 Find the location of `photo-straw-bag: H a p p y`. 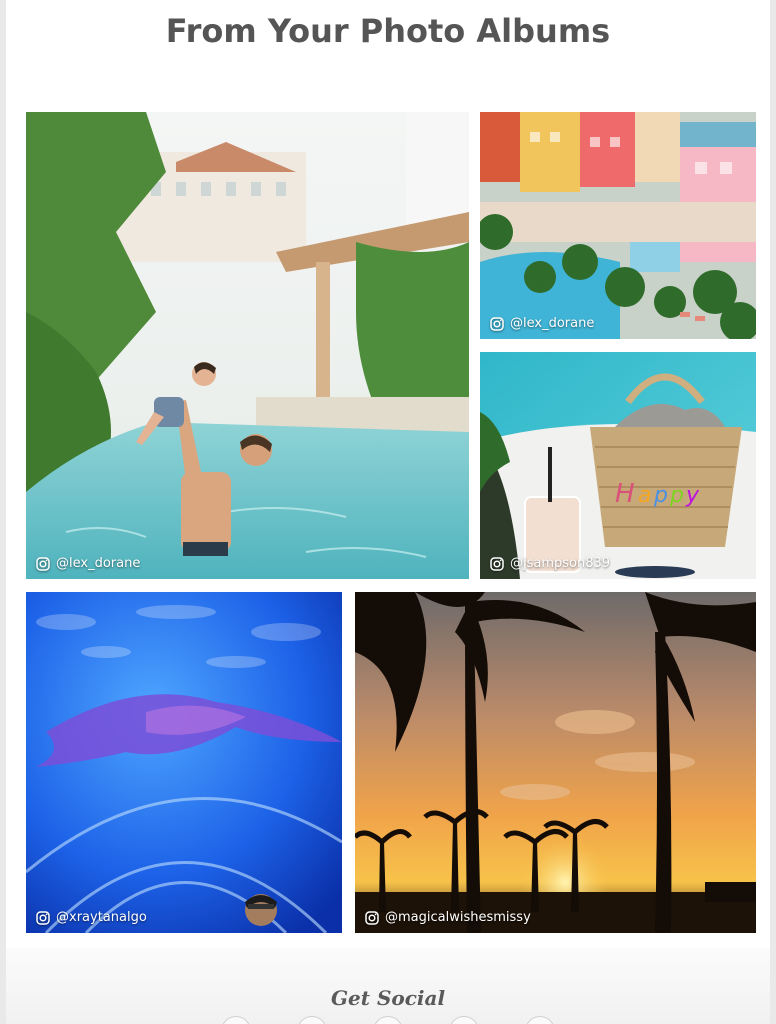

photo-straw-bag: H a p p y is located at coordinates (618, 465).